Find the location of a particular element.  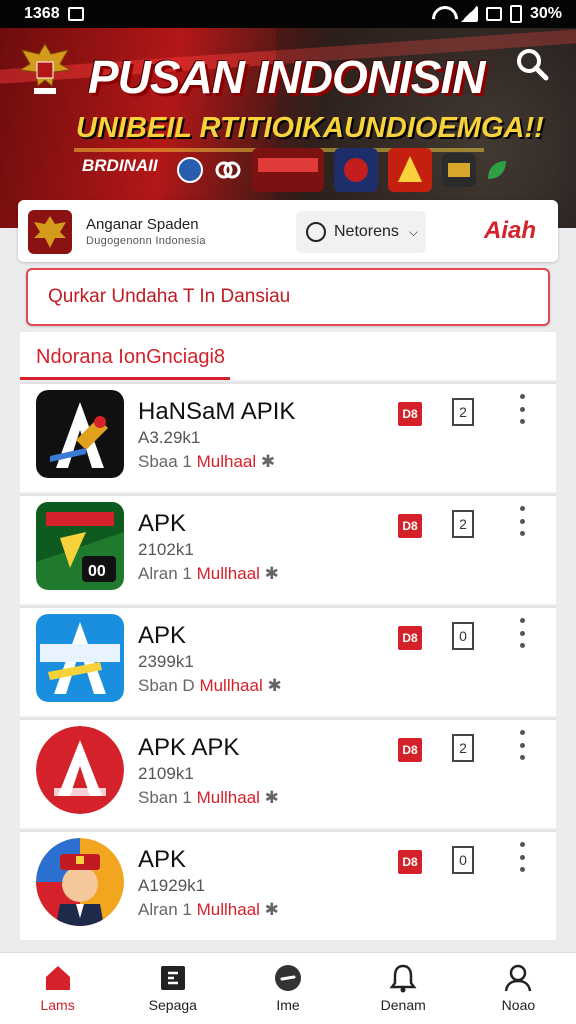

nav-label: Denam is located at coordinates (403, 1005).